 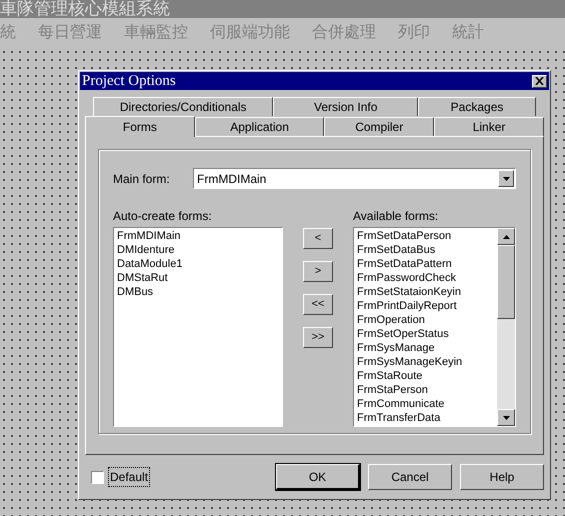 I want to click on tab: Version Info, so click(x=345, y=106).